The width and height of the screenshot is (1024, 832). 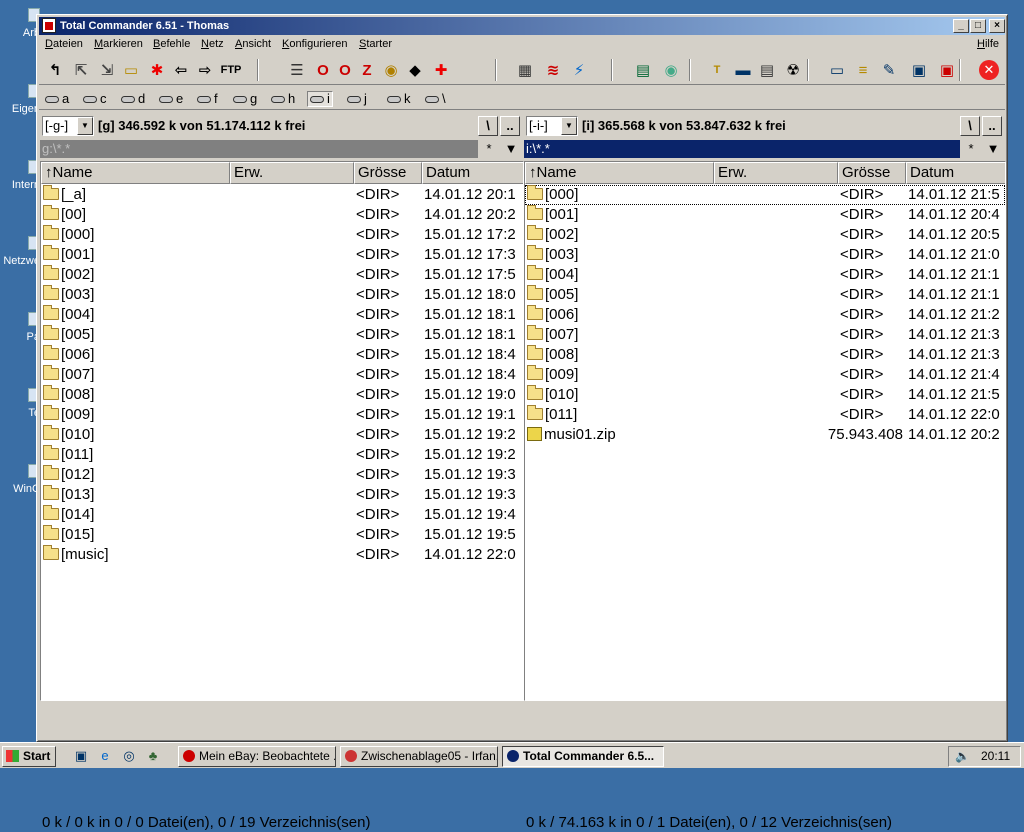 What do you see at coordinates (207, 99) in the screenshot?
I see `drive-button-f: f` at bounding box center [207, 99].